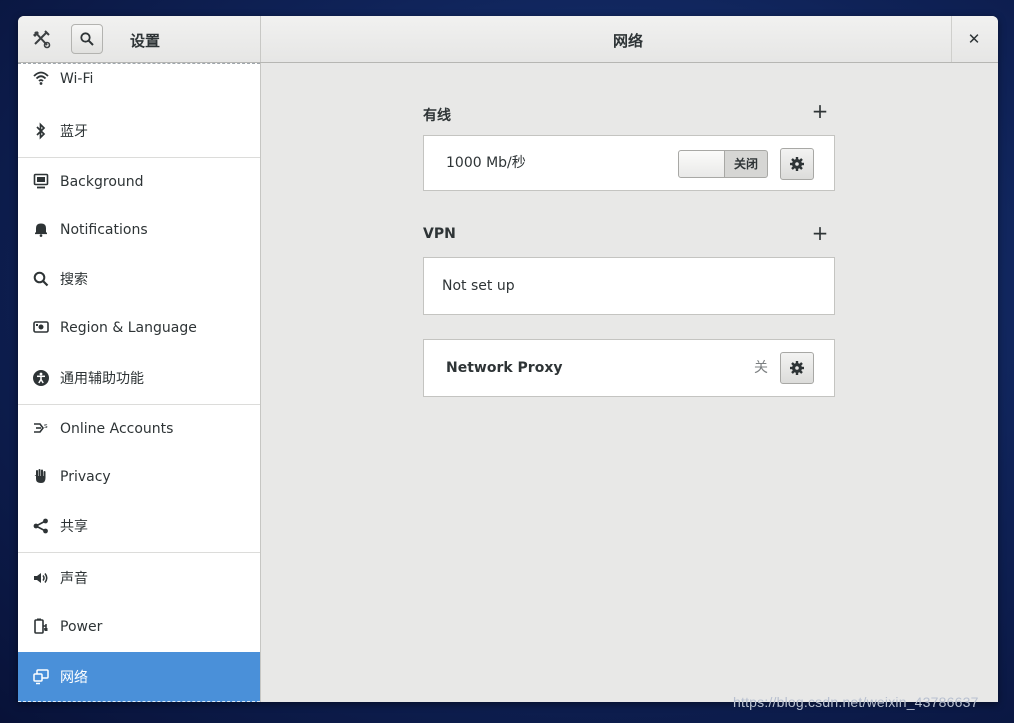 Image resolution: width=1014 pixels, height=723 pixels. I want to click on vpn-row: Not set up, so click(629, 286).